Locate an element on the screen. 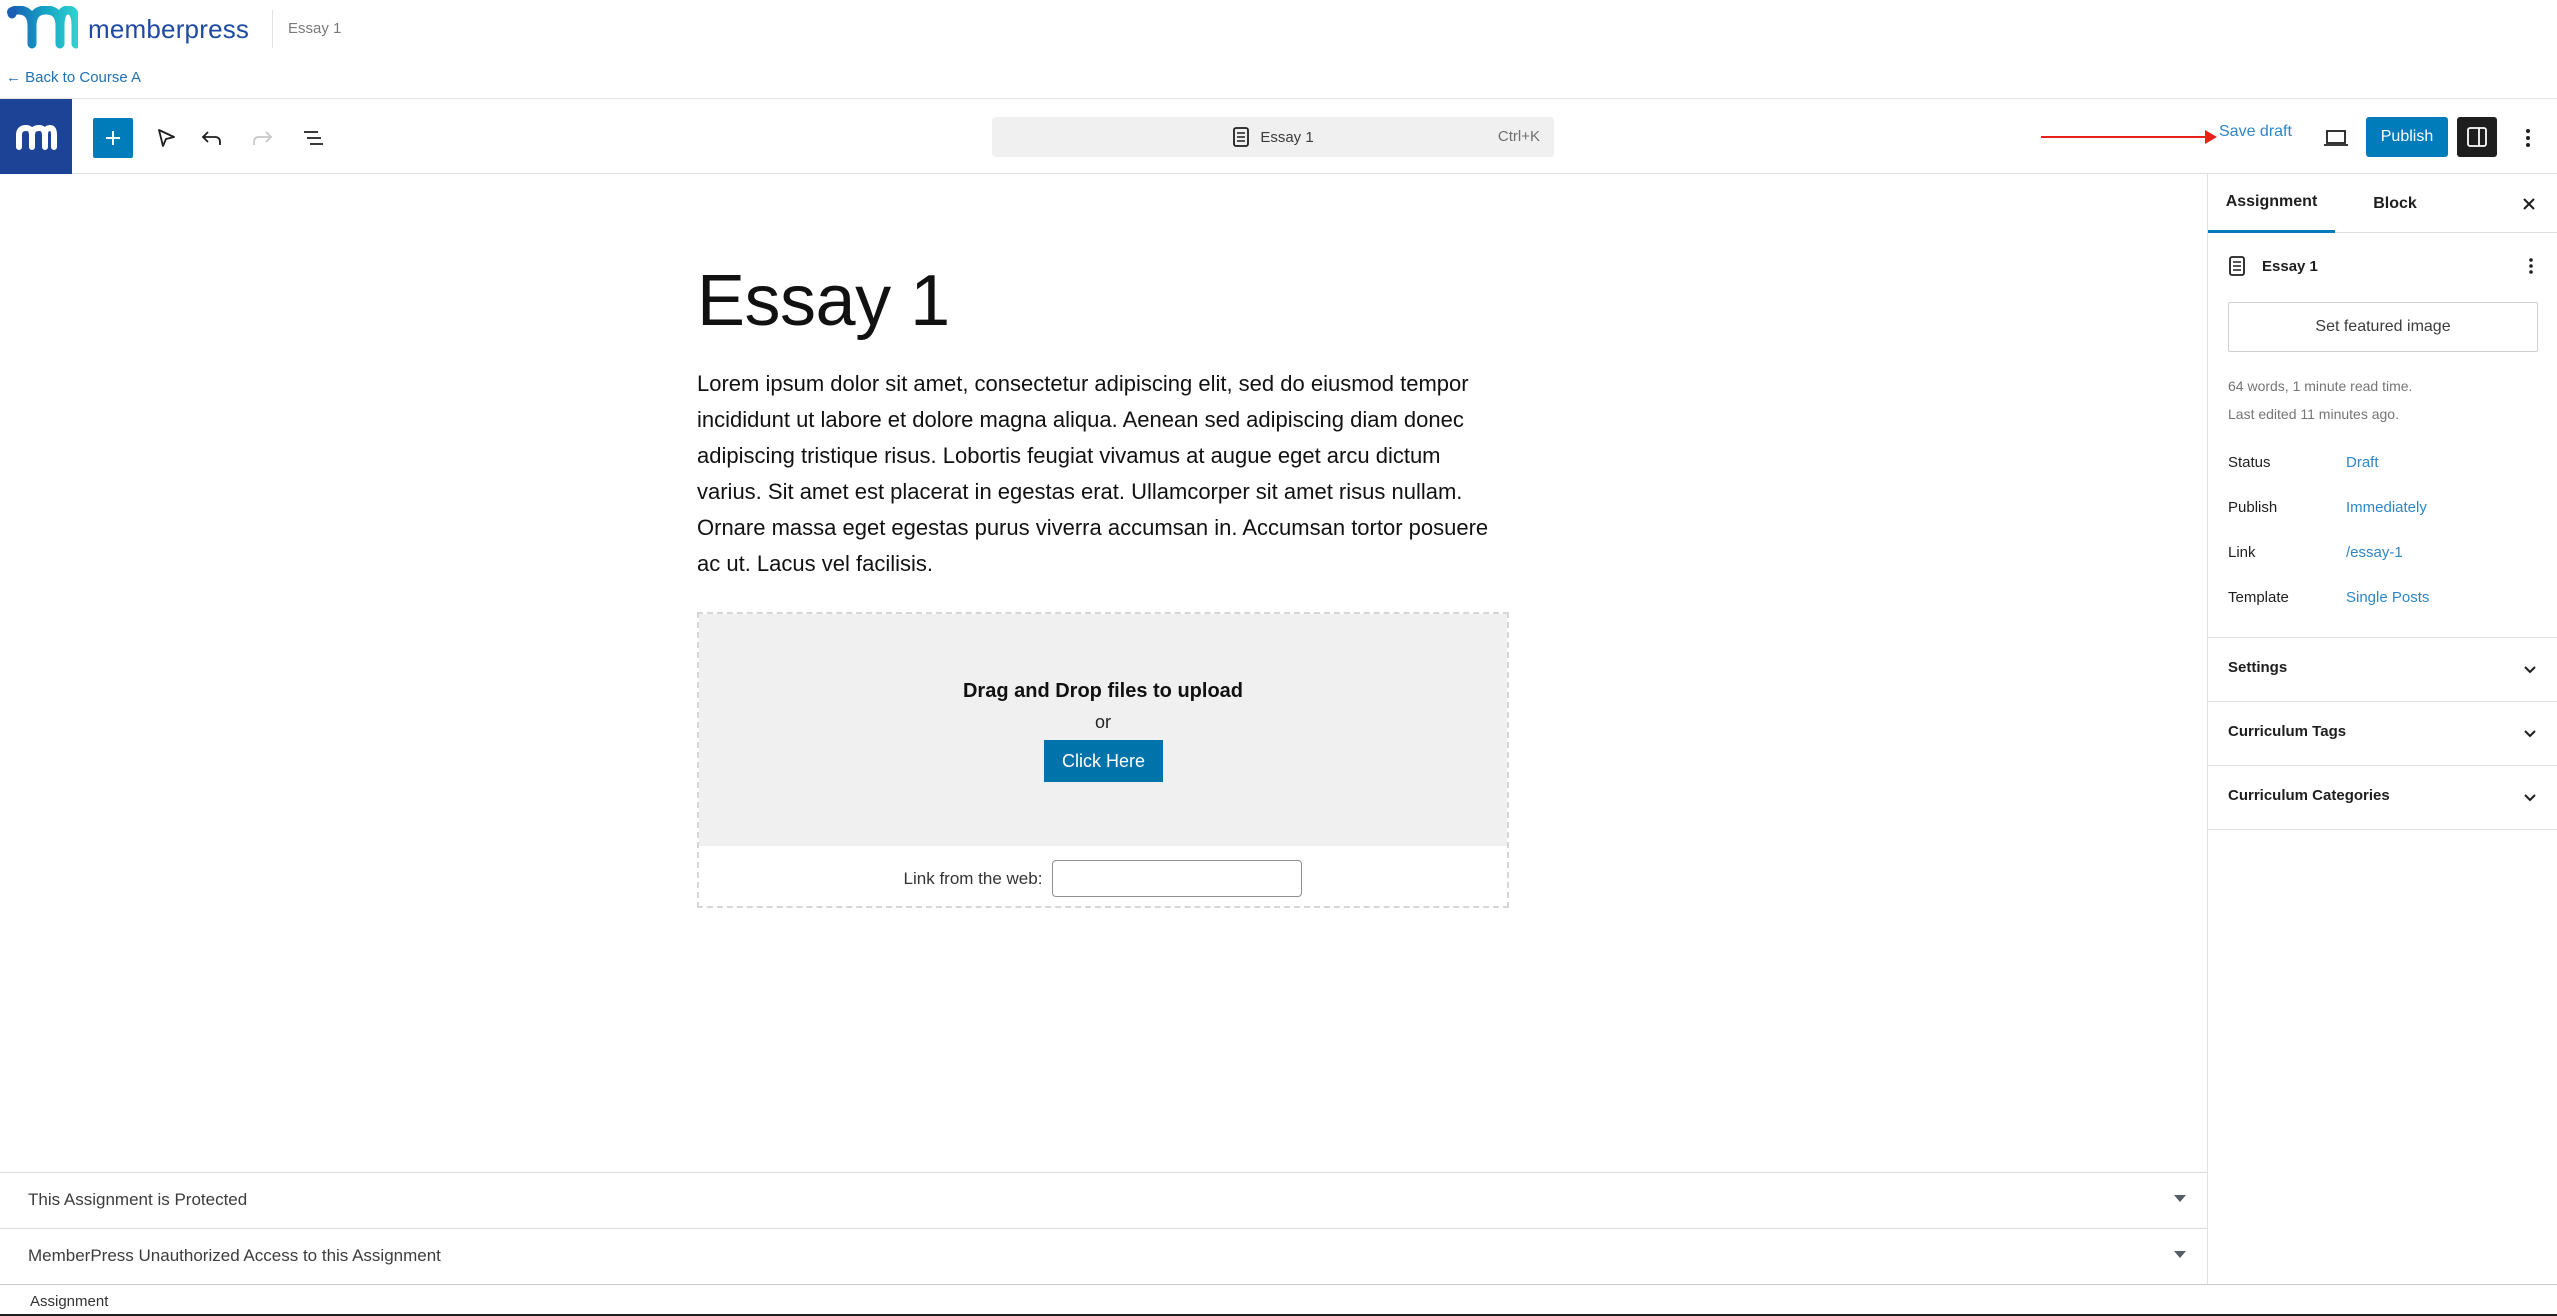 The height and width of the screenshot is (1316, 2557). set-featured-image-button: Set featured image is located at coordinates (2383, 327).